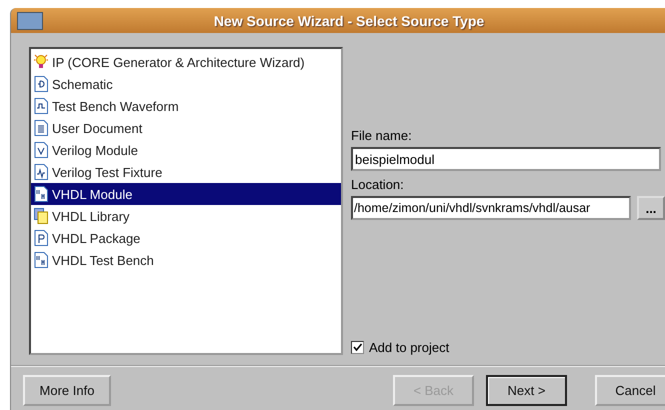  What do you see at coordinates (186, 150) in the screenshot?
I see `source-type-item: Verilog Module` at bounding box center [186, 150].